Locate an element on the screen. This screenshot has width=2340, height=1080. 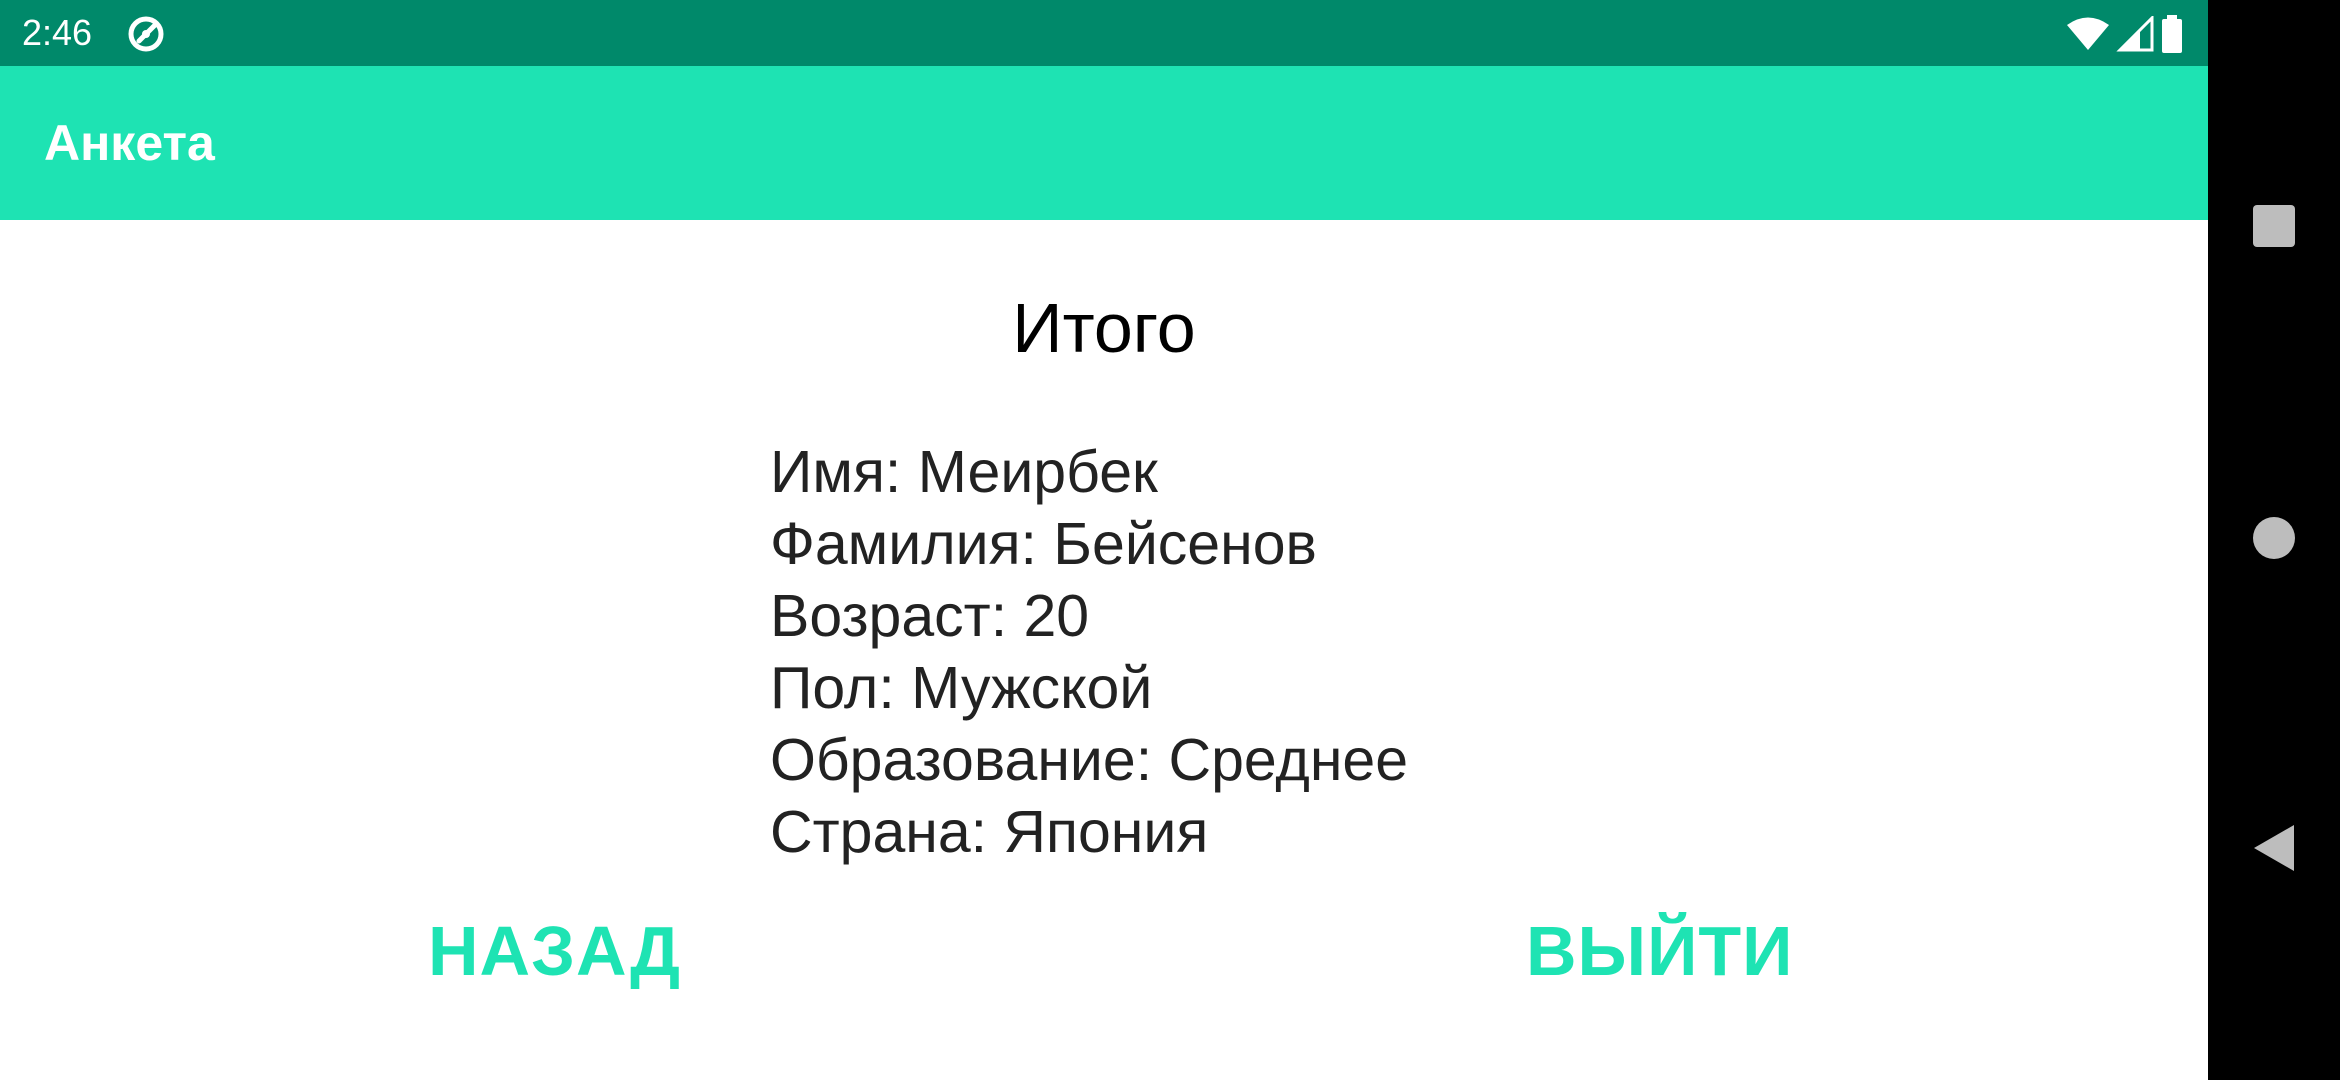
recents-button is located at coordinates (2274, 228).